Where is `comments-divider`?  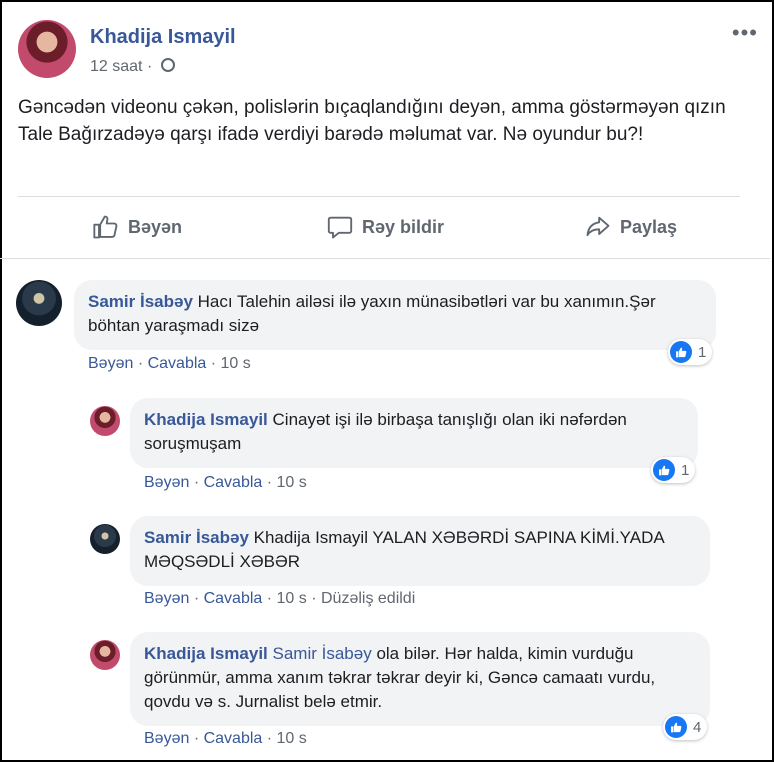
comments-divider is located at coordinates (385, 258).